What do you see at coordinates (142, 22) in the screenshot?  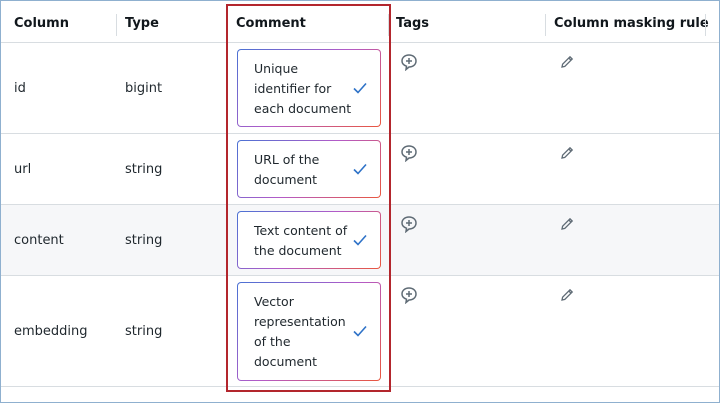 I see `column-header-type: Type` at bounding box center [142, 22].